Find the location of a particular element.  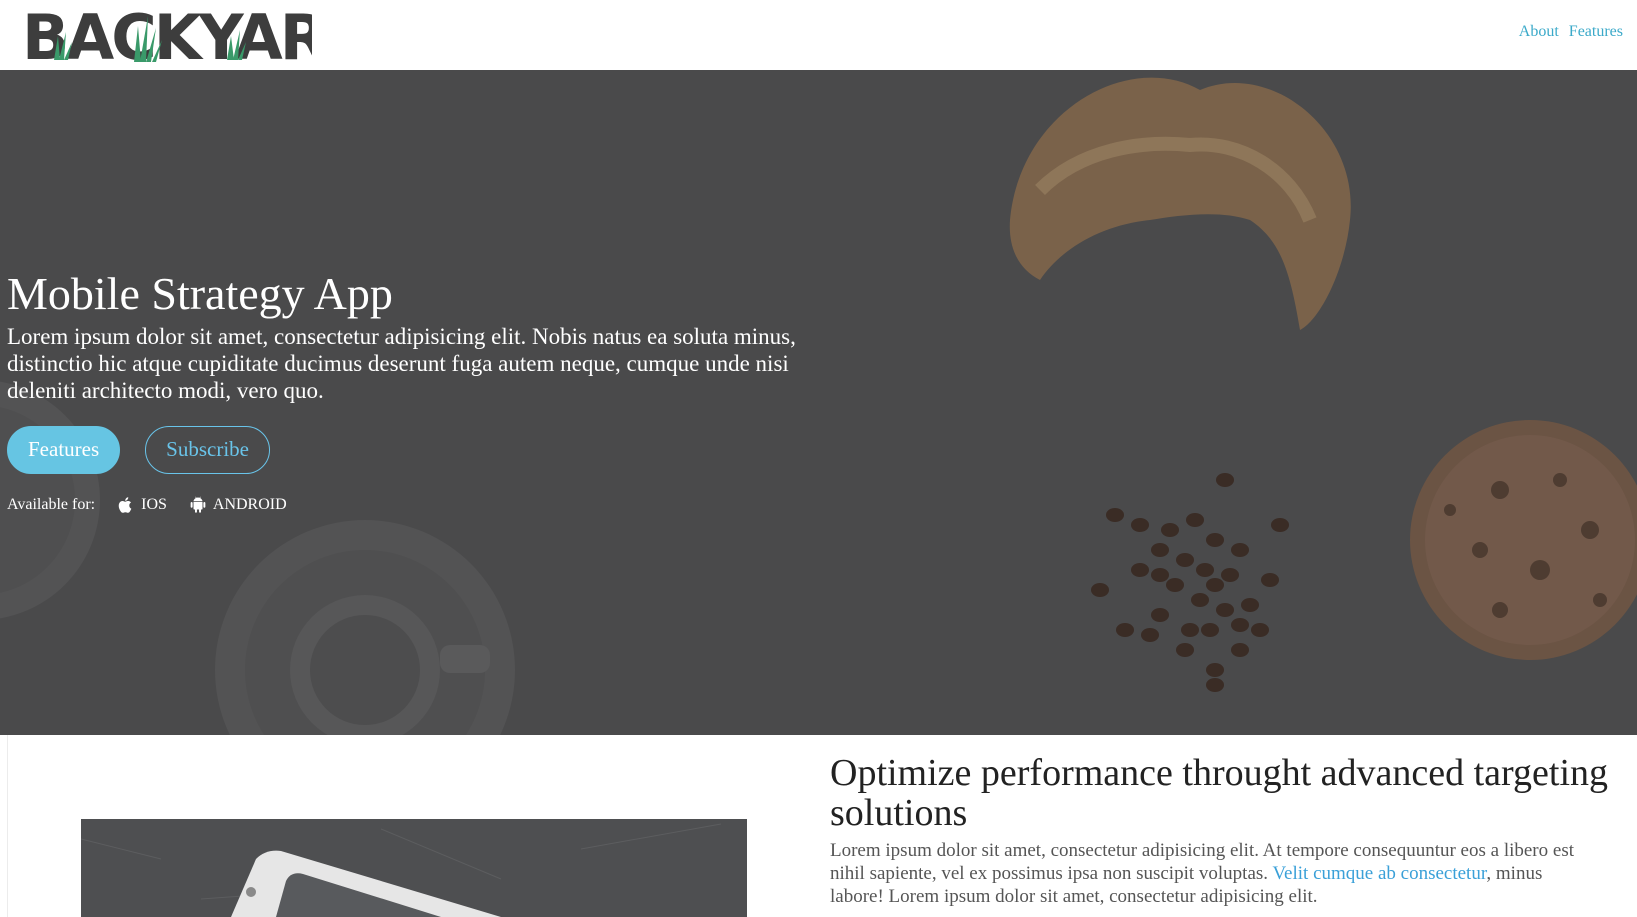

platform-android-label: ANDROID is located at coordinates (249, 504).